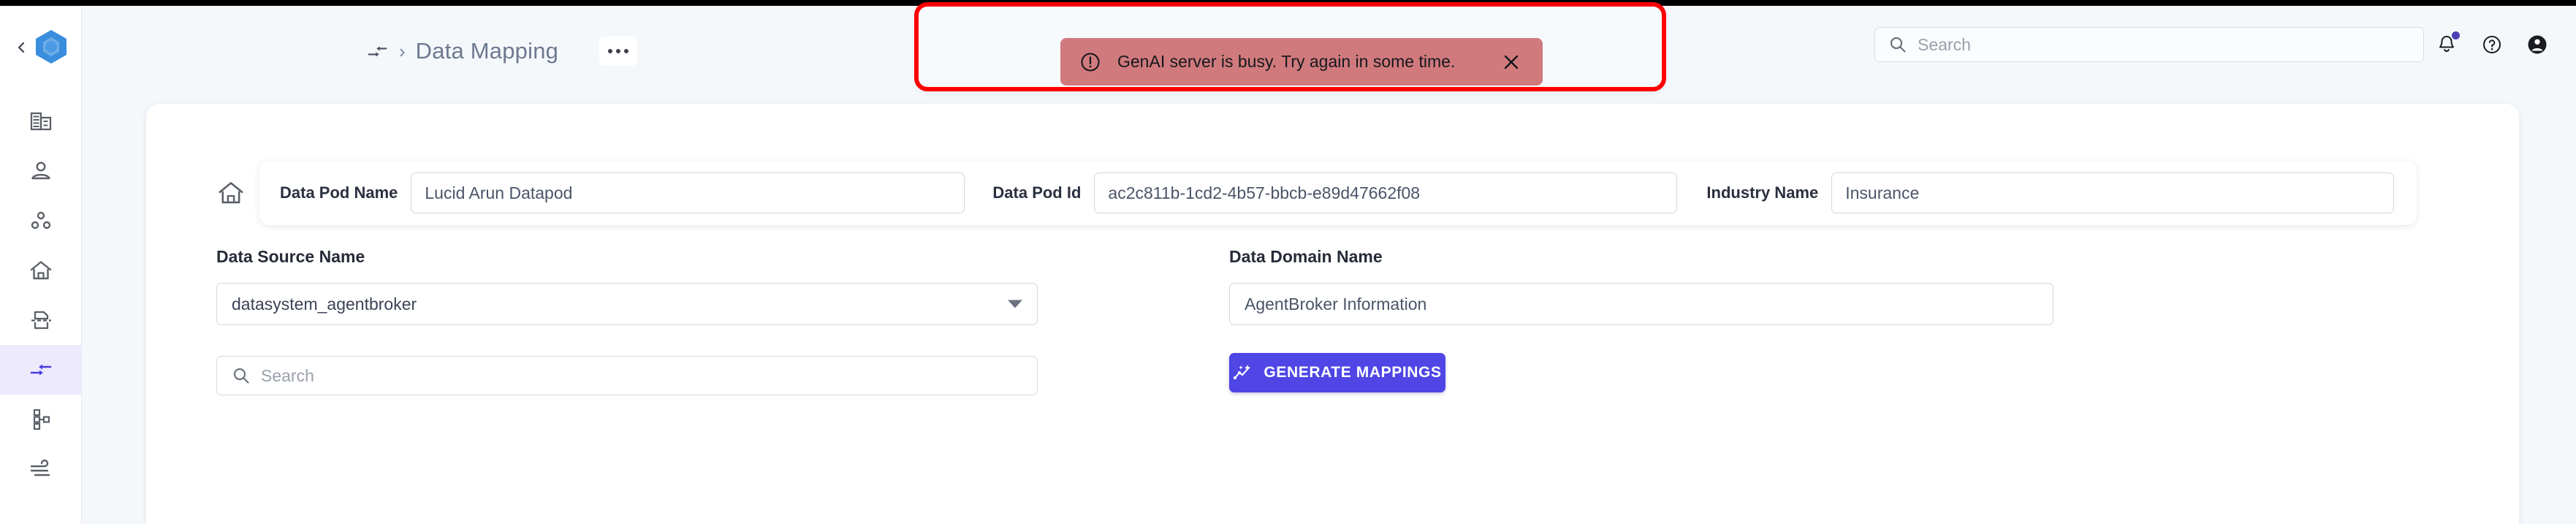 This screenshot has width=2576, height=524. I want to click on sparkle-chart-icon, so click(1242, 372).